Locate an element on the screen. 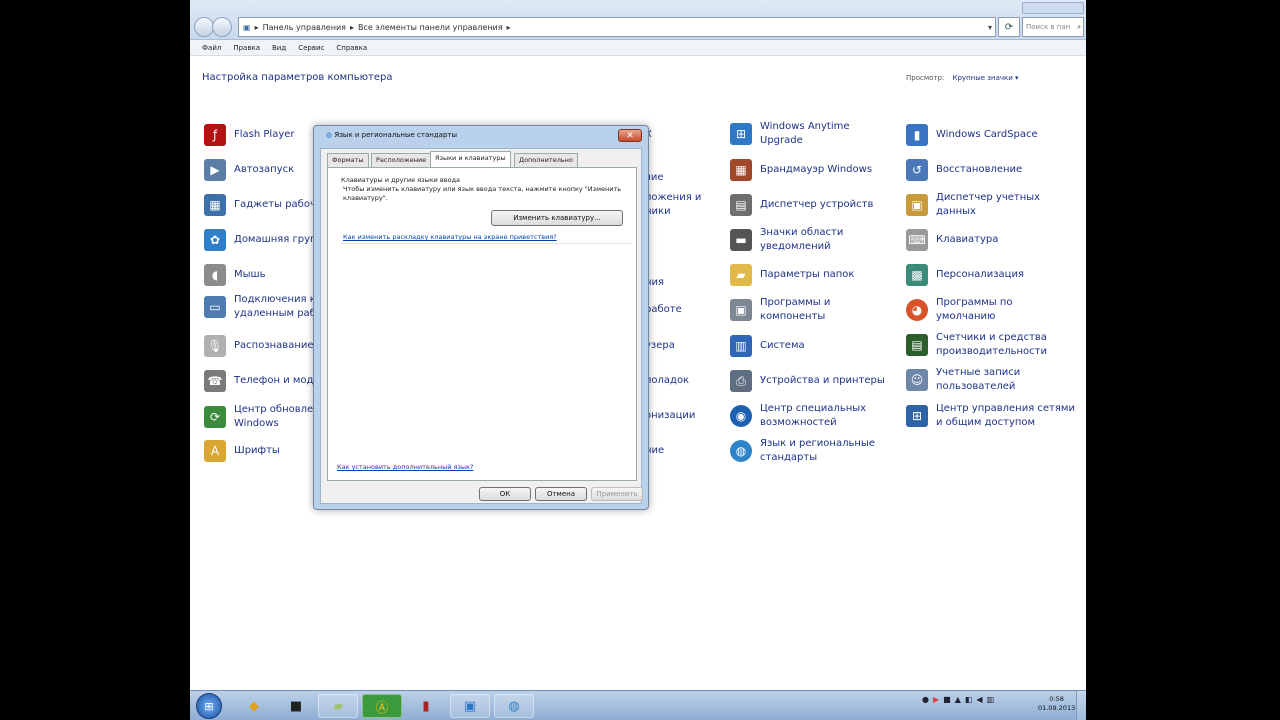 The width and height of the screenshot is (1280, 720). folder-icon: ▰ is located at coordinates (741, 275).